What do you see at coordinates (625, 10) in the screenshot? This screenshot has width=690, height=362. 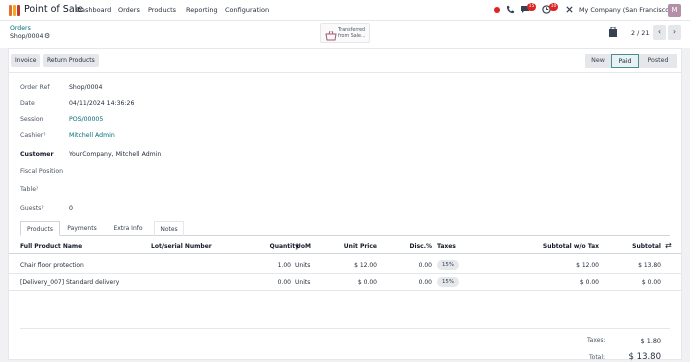 I see `company-switcher: My Company (San Francisco)` at bounding box center [625, 10].